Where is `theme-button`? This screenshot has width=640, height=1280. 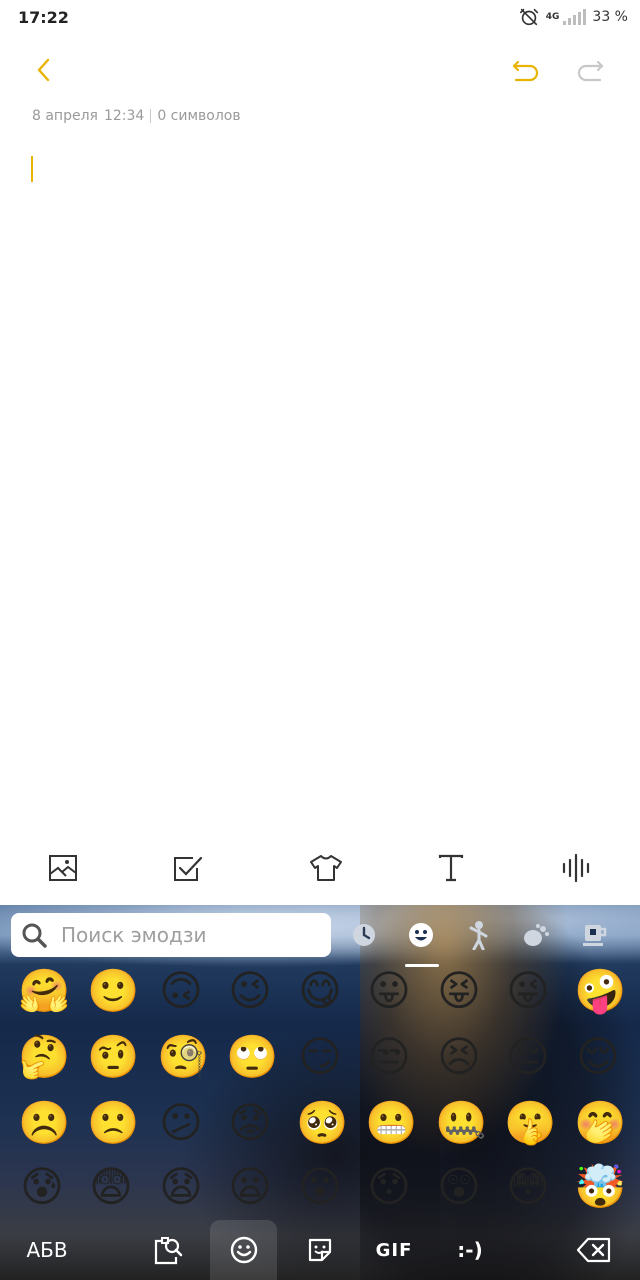 theme-button is located at coordinates (326, 868).